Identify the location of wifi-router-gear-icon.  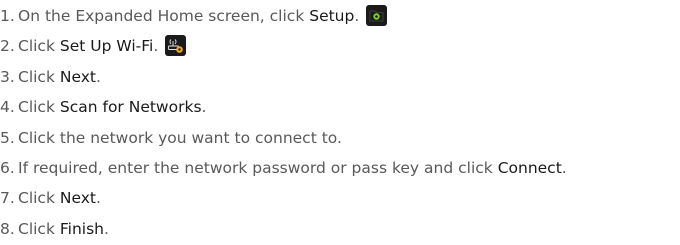
(176, 46).